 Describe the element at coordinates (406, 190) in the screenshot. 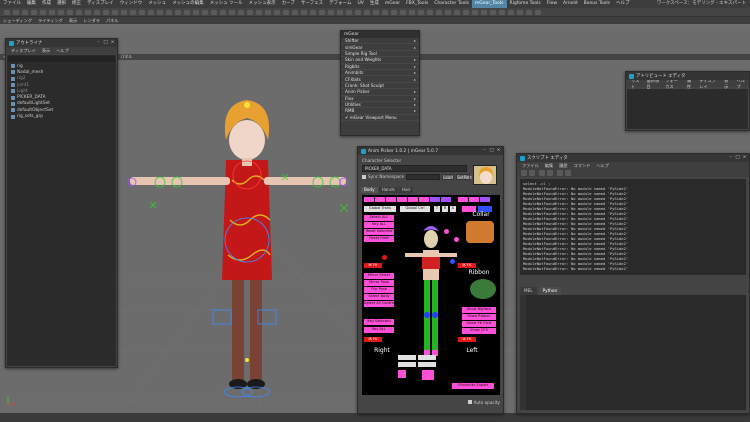

I see `tab-hair: Hair` at that location.